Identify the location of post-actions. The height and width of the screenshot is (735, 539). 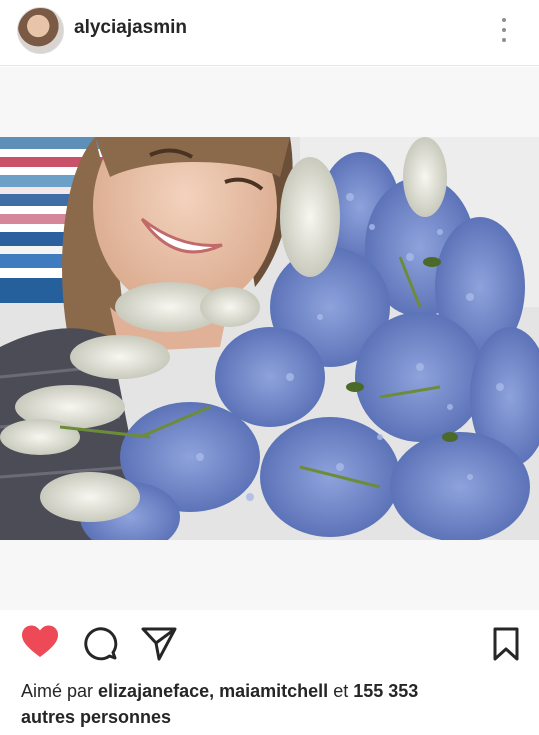
(269, 645).